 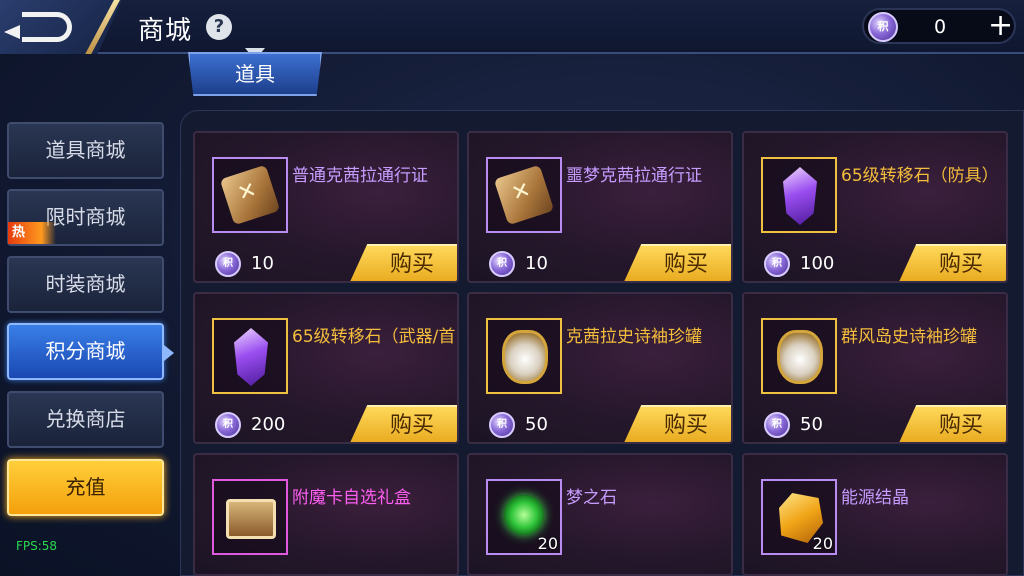 What do you see at coordinates (326, 368) in the screenshot?
I see `shop-item-card: 65级转移石（武器/首 积 200 购买` at bounding box center [326, 368].